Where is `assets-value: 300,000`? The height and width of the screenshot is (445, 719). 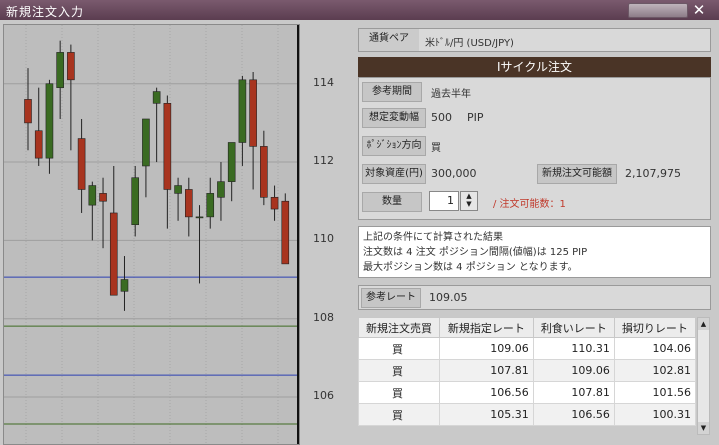 assets-value: 300,000 is located at coordinates (454, 173).